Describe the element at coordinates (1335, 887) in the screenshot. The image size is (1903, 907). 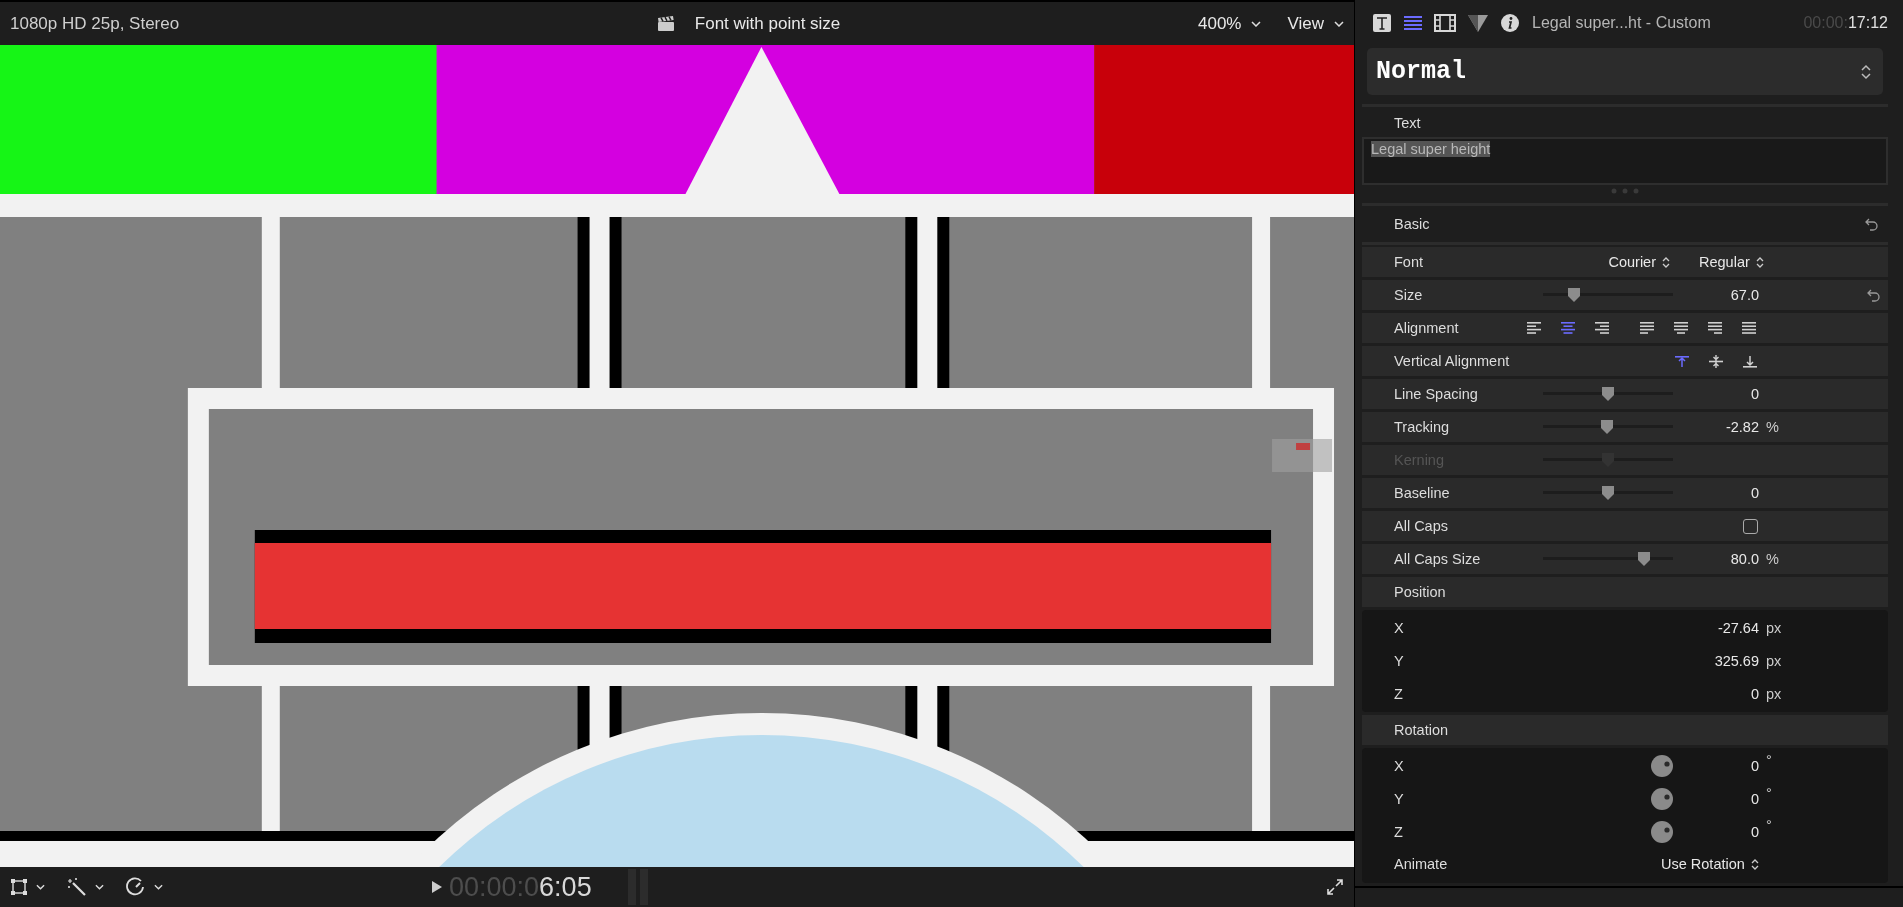
I see `fullscreen-icon` at that location.